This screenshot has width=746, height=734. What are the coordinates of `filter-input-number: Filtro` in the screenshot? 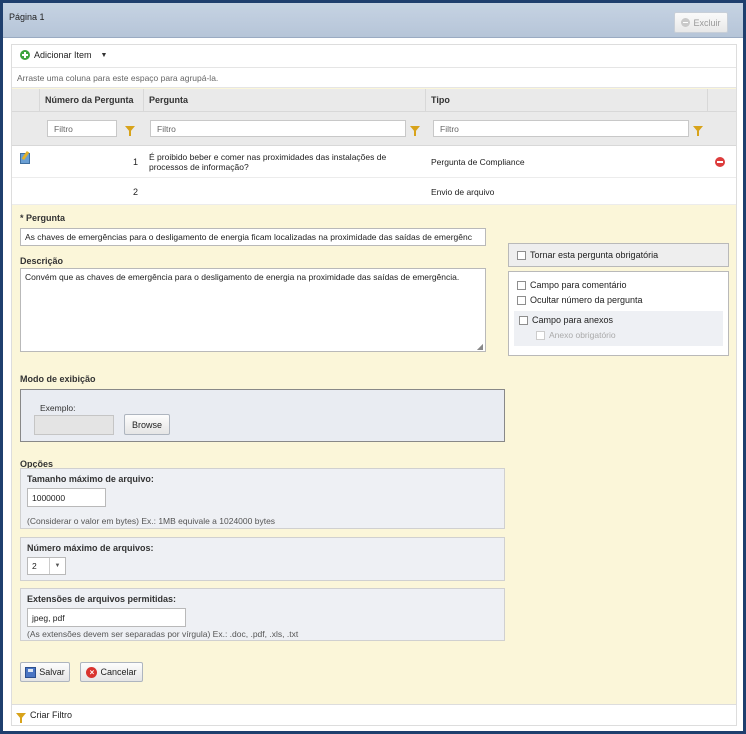 It's located at (82, 128).